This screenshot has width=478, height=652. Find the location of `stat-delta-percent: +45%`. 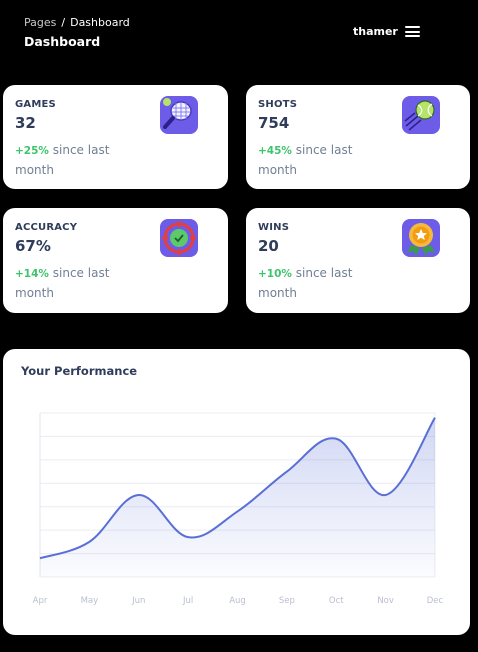

stat-delta-percent: +45% is located at coordinates (275, 151).